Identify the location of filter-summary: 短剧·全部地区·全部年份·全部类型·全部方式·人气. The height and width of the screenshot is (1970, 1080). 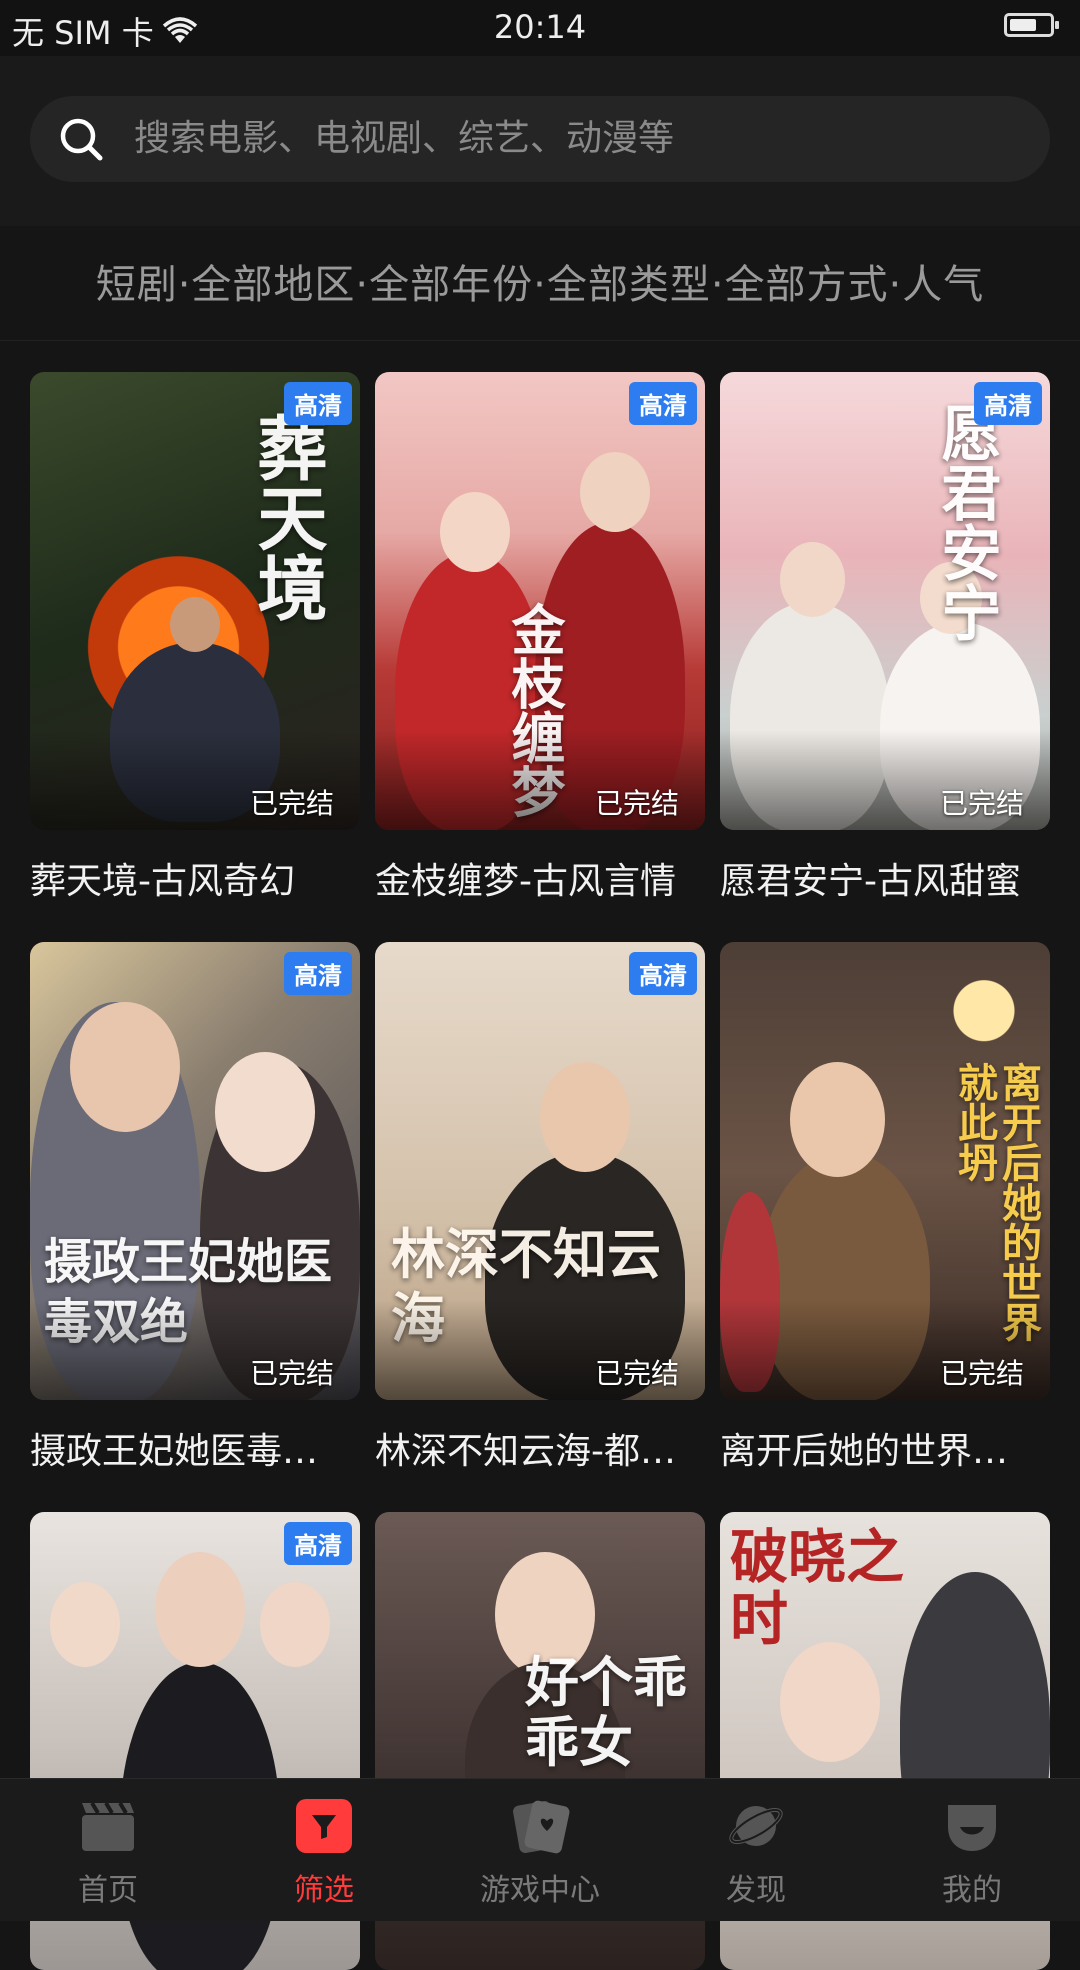
(540, 285).